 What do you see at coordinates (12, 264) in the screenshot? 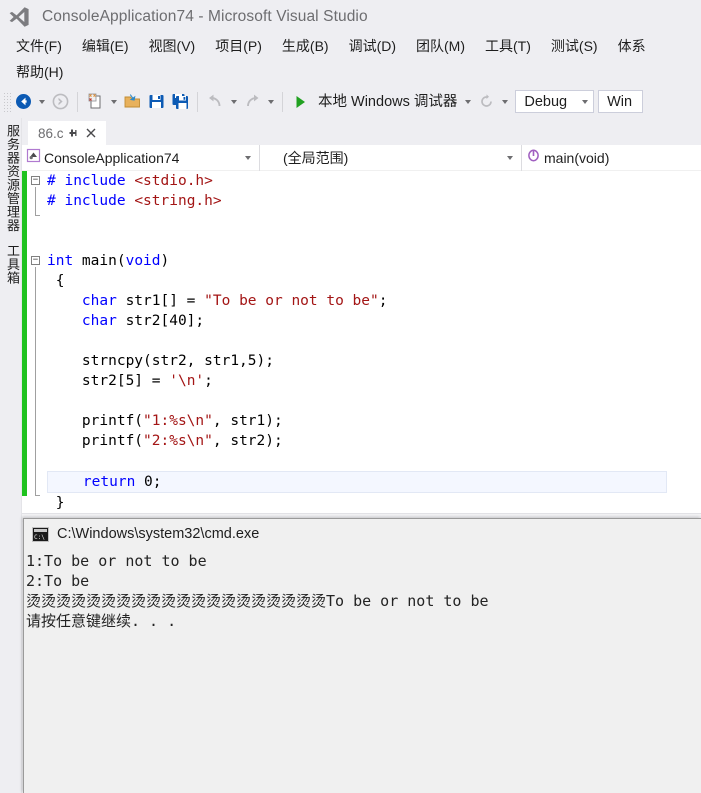
I see `dock-tab-toolbox: 工具箱` at bounding box center [12, 264].